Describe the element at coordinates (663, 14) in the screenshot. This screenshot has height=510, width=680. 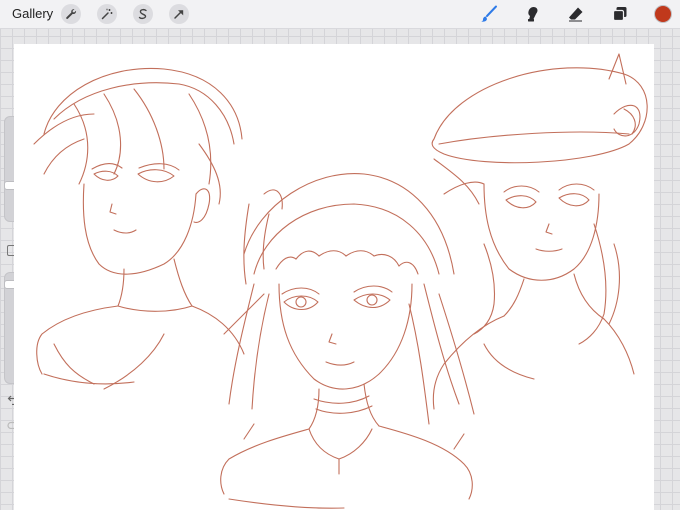
I see `current-color-swatch` at that location.